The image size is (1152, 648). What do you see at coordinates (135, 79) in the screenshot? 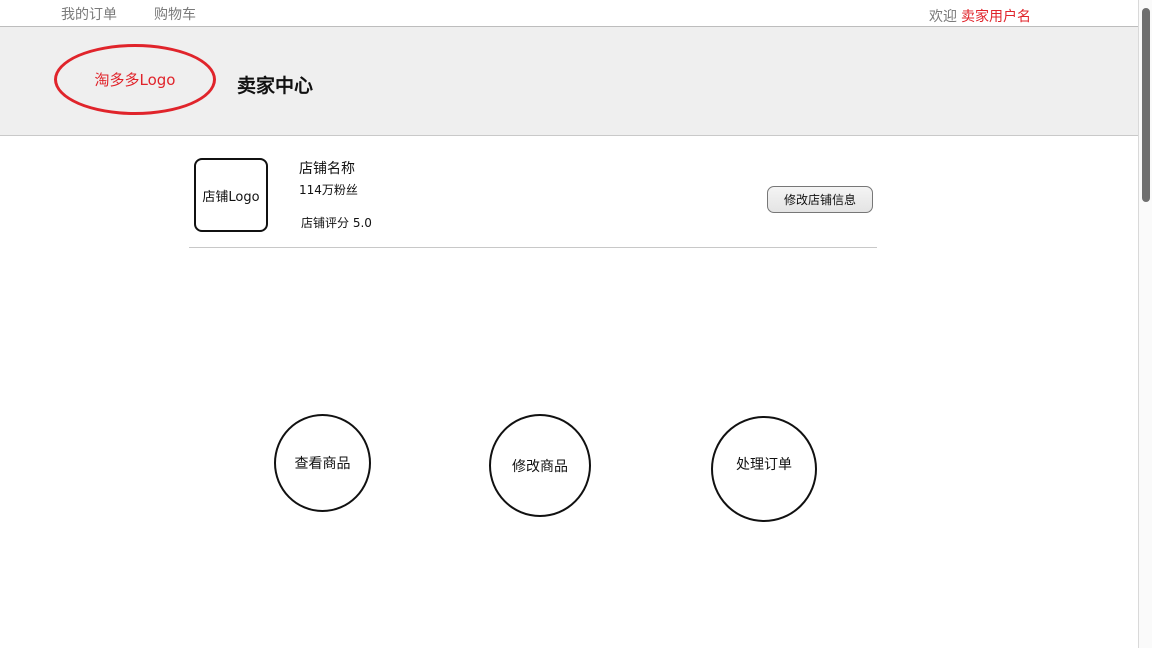
I see `site-logo: 淘多多Logo` at bounding box center [135, 79].